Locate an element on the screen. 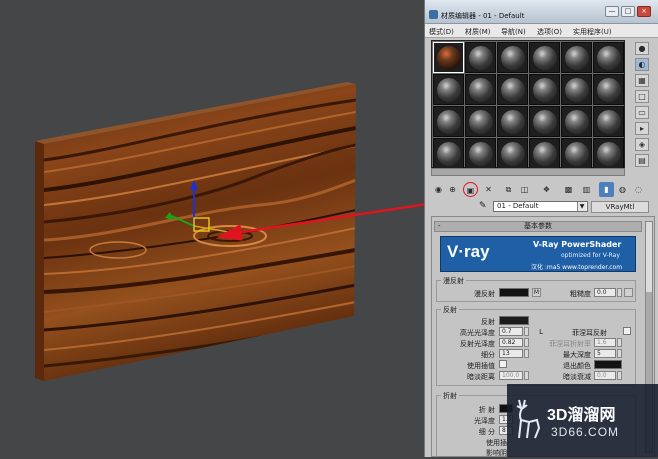 This screenshot has height=459, width=658. fresnel-ior-spinner is located at coordinates (619, 342).